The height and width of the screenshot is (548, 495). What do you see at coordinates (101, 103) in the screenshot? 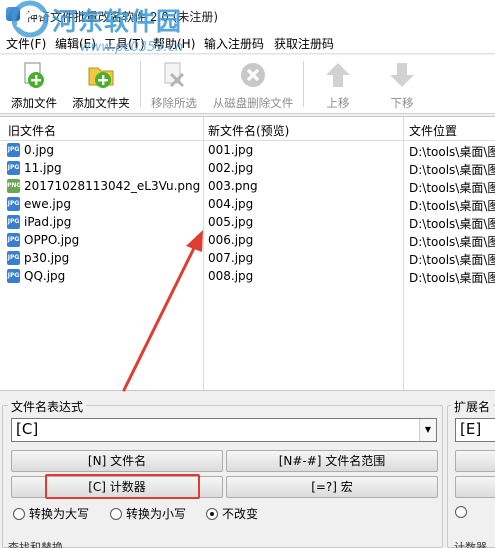
I see `add-folder-label: 添加文件夹` at bounding box center [101, 103].